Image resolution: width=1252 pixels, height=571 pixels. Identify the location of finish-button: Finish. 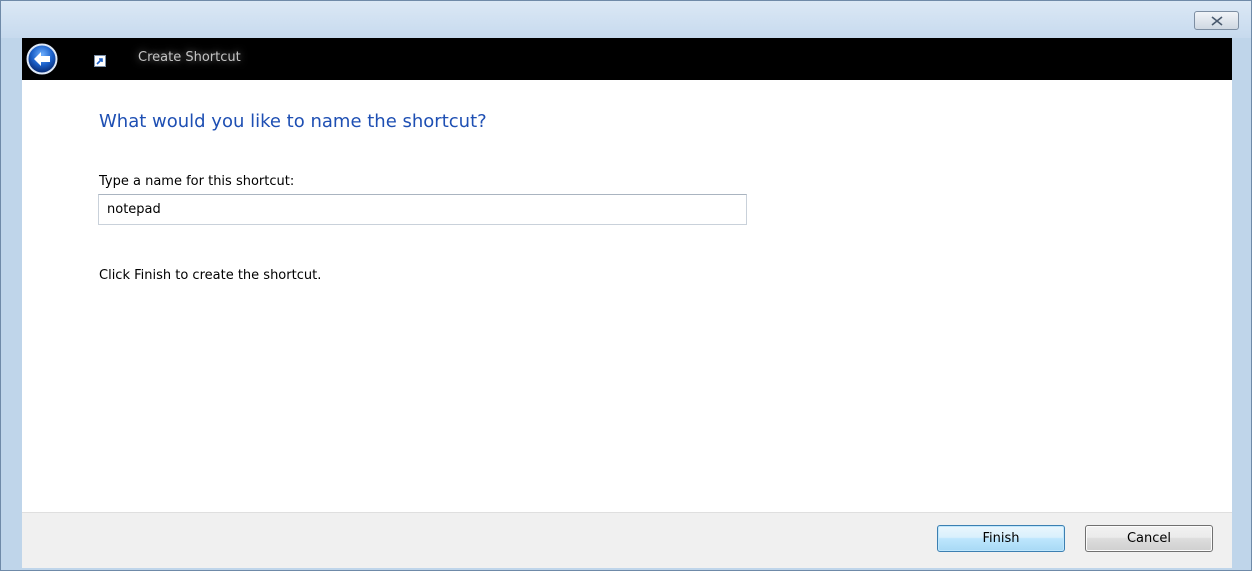
(1001, 538).